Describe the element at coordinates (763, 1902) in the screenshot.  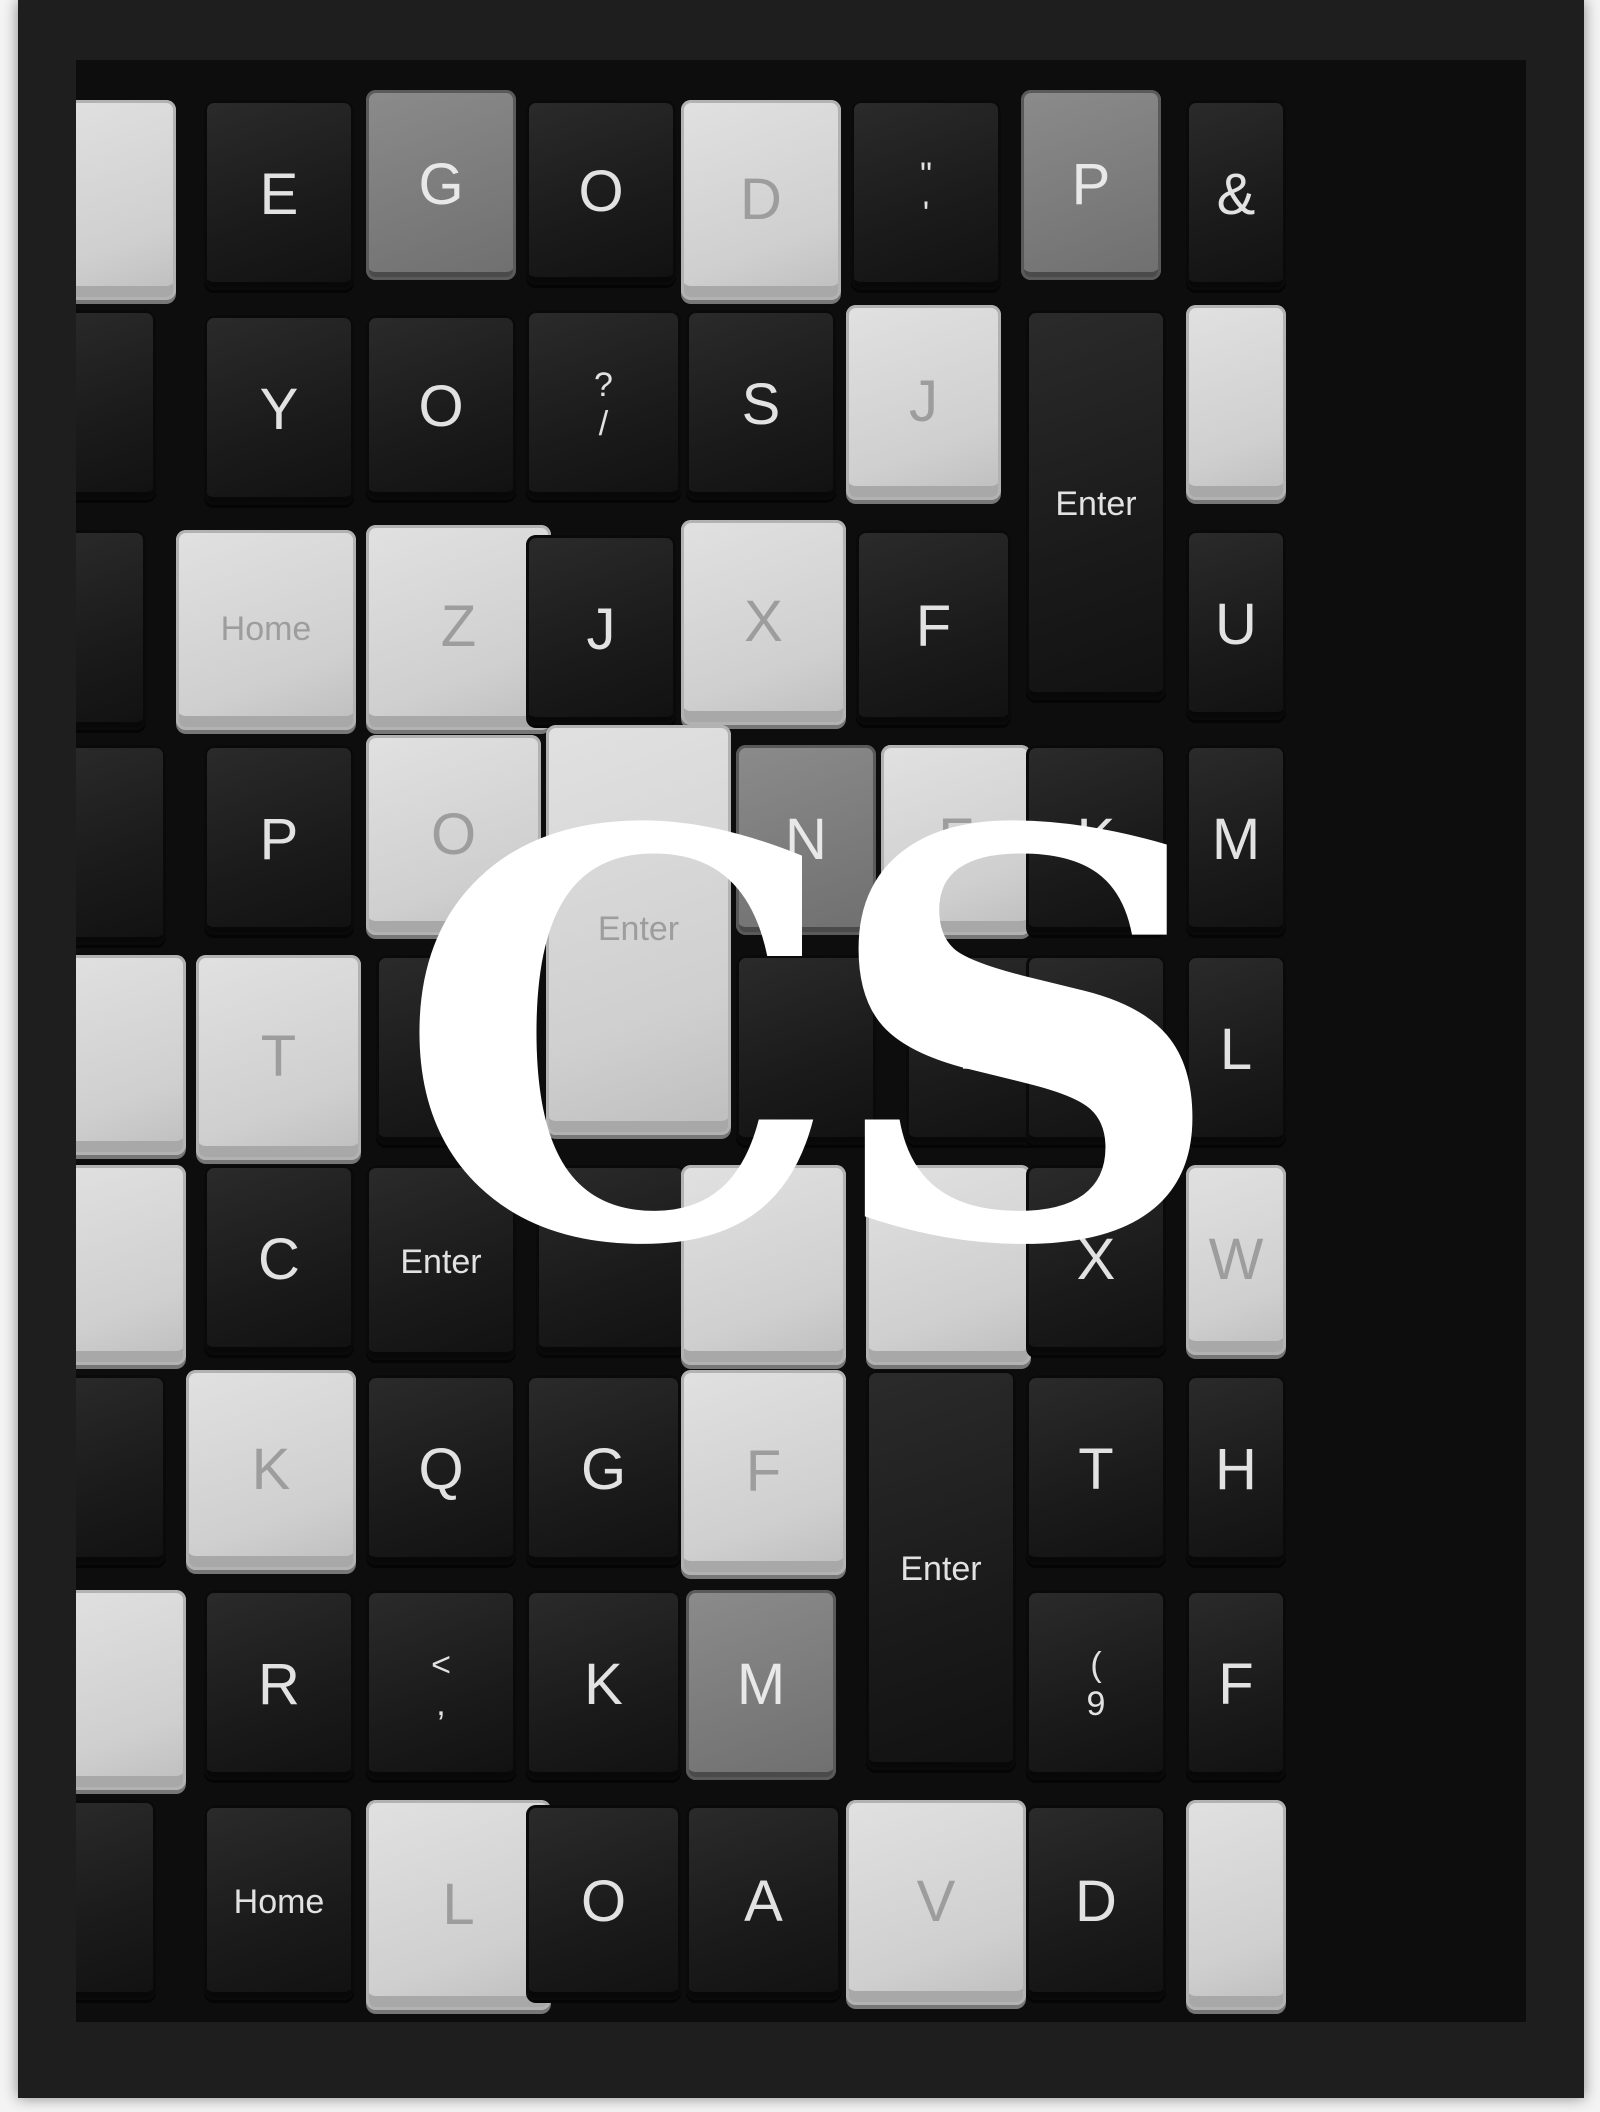
I see `keycap: A` at that location.